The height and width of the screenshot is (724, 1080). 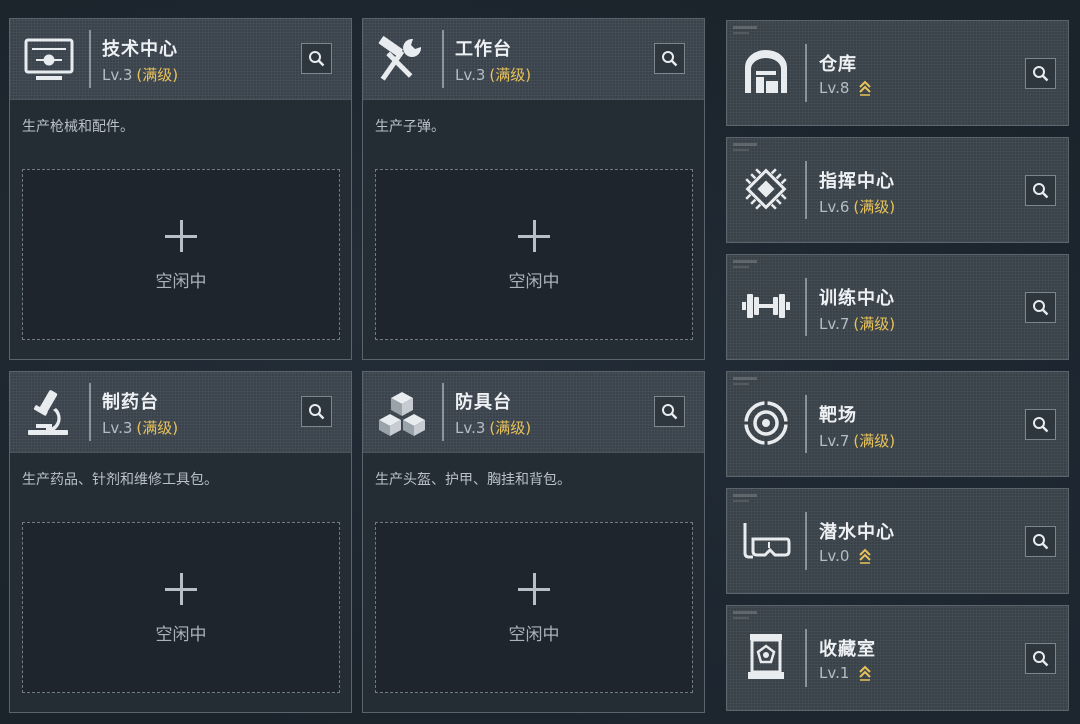 What do you see at coordinates (533, 412) in the screenshot?
I see `bench-header: 防具台 Lv.3 (满级)` at bounding box center [533, 412].